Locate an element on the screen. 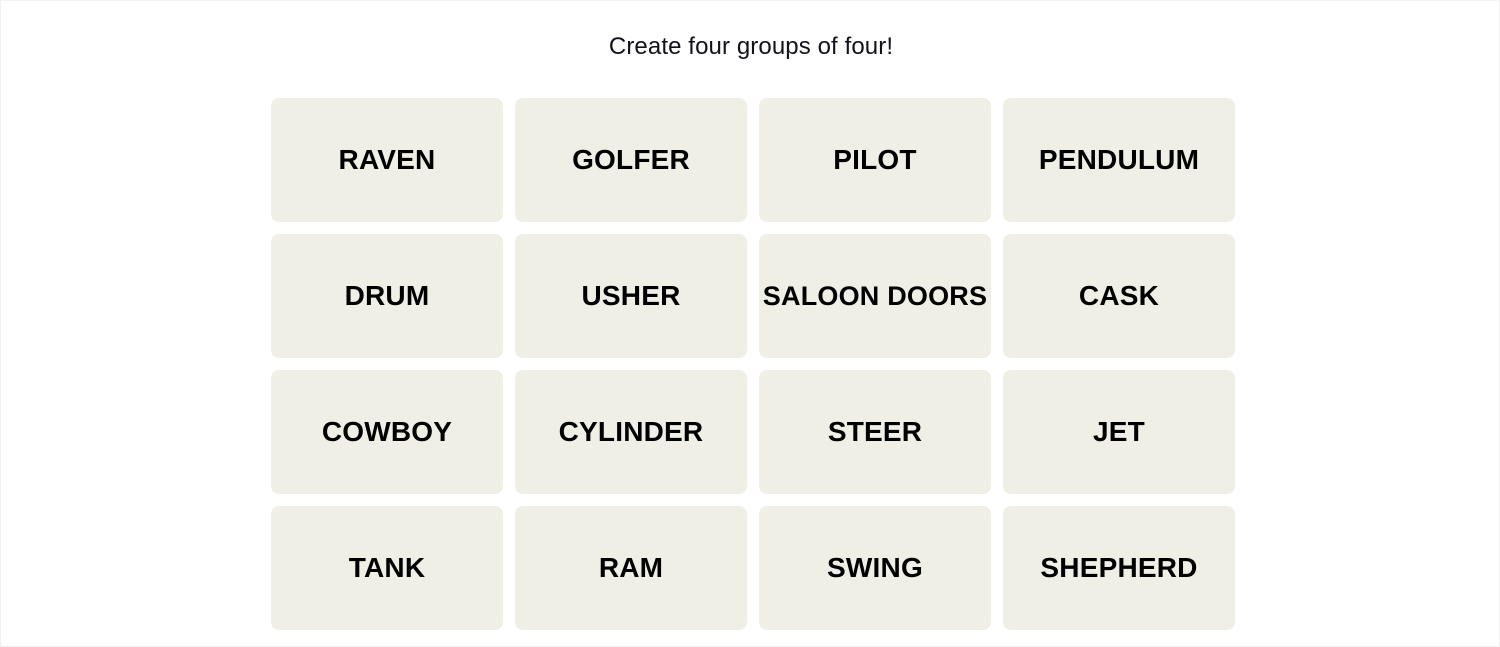  word-tile: PENDULUM is located at coordinates (1119, 160).